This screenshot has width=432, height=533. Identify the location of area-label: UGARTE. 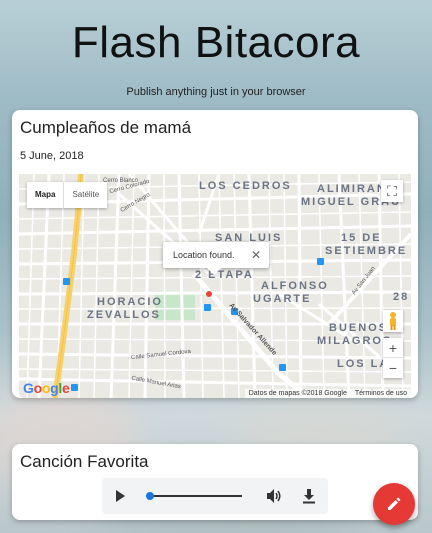
(282, 299).